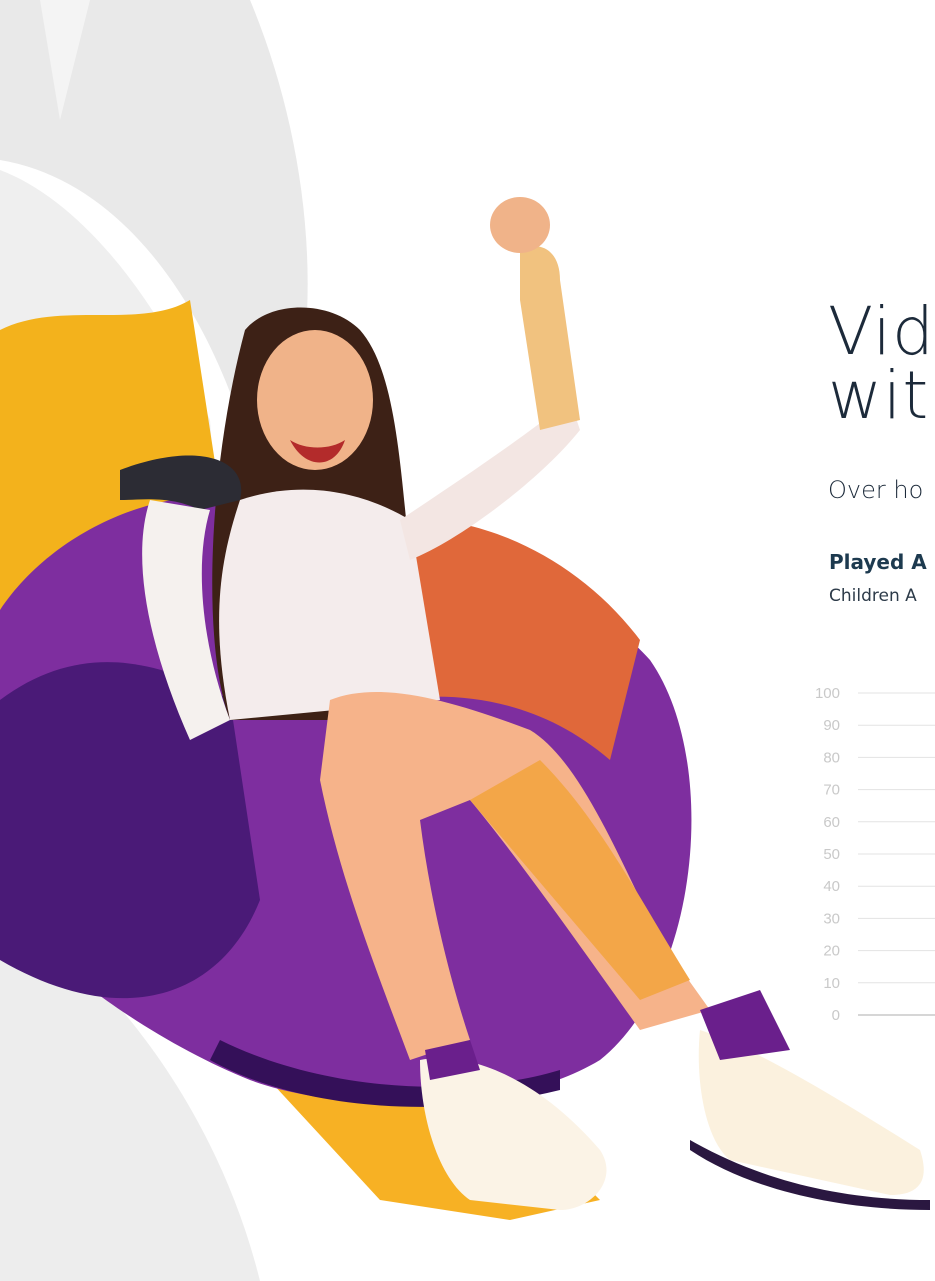  Describe the element at coordinates (831, 725) in the screenshot. I see `y-tick-label: 90` at that location.